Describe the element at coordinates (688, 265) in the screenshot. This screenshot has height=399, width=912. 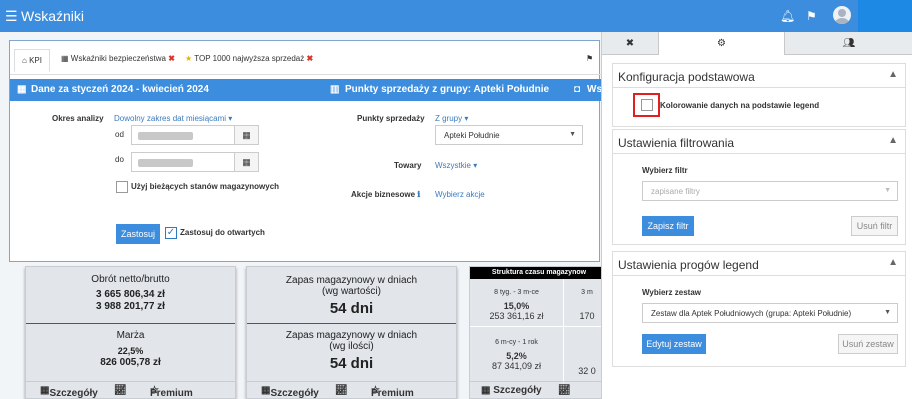
I see `section-title: Ustawienia progów legend` at that location.